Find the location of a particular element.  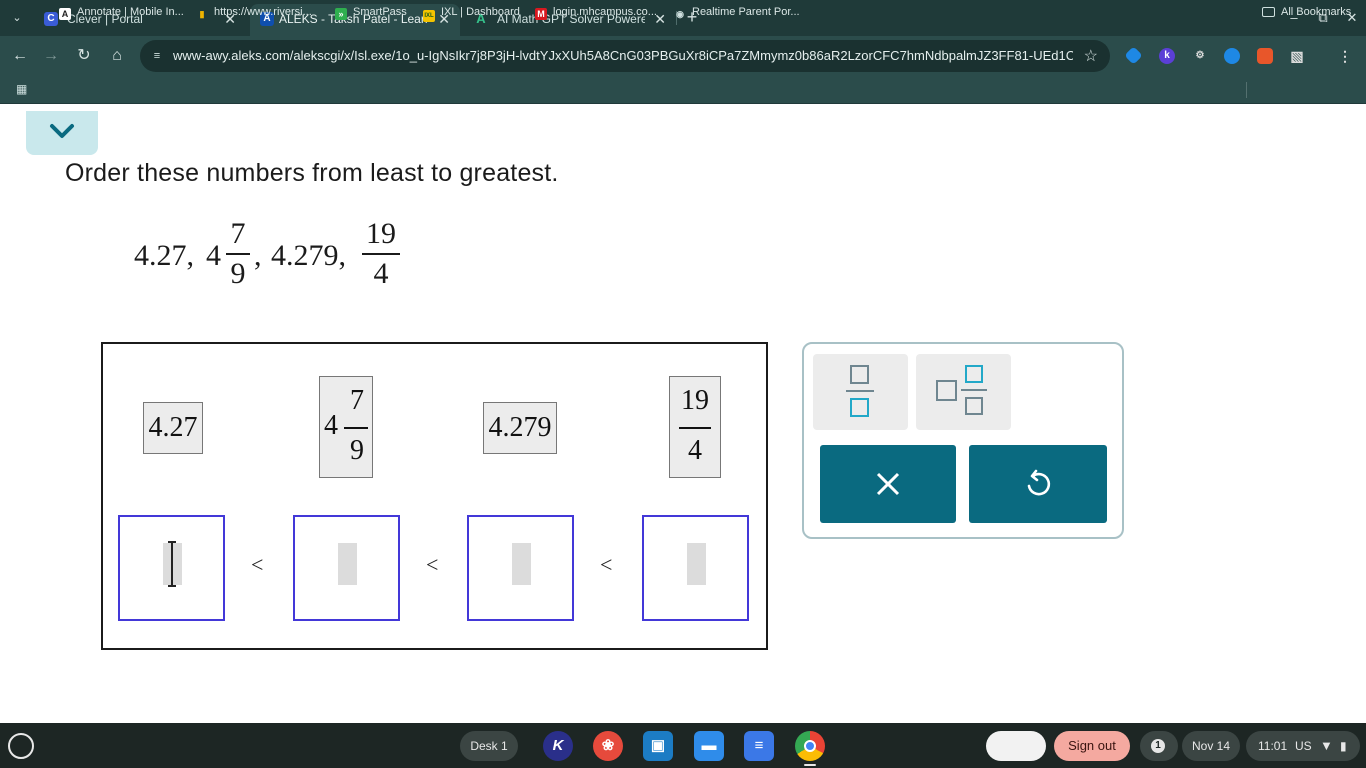

bookmark-star-icon: ☆ is located at coordinates (1091, 56).